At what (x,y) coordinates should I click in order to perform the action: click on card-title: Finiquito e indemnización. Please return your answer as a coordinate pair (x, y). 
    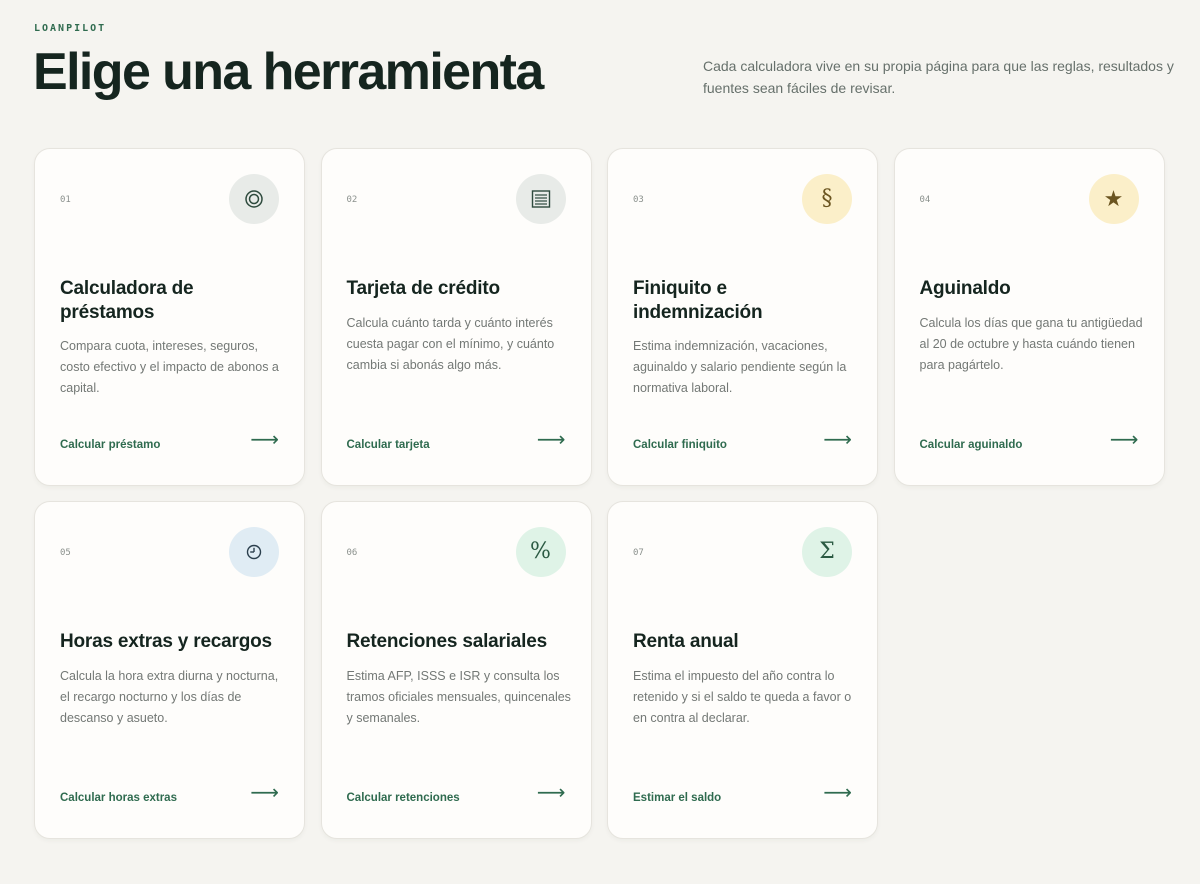
    Looking at the image, I should click on (698, 300).